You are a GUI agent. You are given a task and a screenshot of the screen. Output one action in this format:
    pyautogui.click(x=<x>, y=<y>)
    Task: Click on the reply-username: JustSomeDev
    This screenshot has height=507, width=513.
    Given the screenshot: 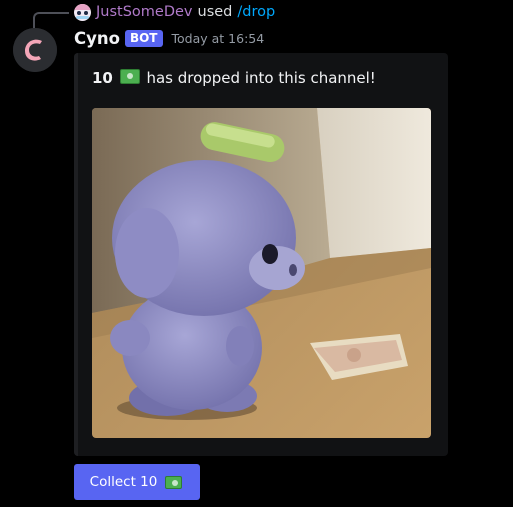 What is the action you would take?
    pyautogui.click(x=144, y=12)
    